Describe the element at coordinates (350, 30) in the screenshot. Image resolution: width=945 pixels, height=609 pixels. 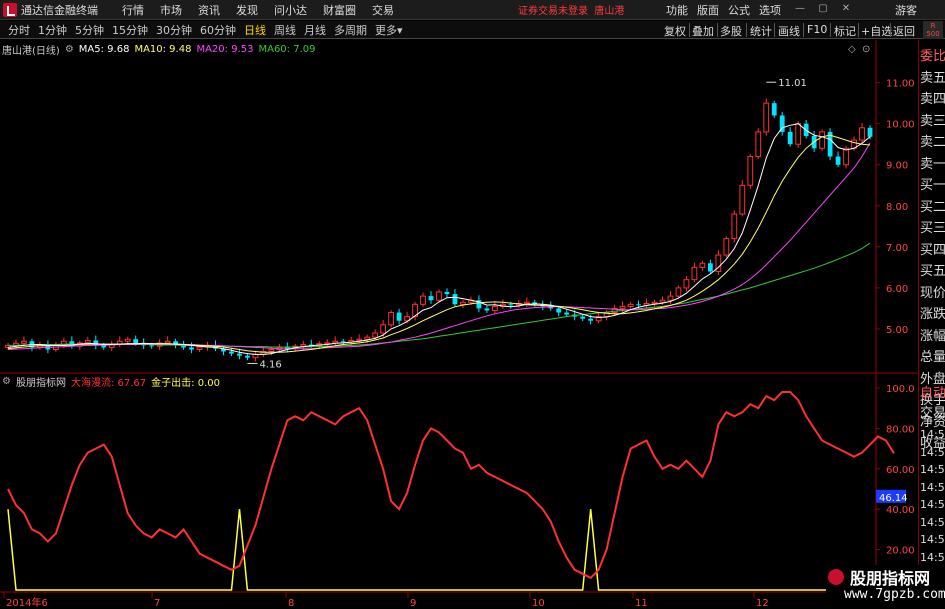
I see `period-multi: 多周期` at that location.